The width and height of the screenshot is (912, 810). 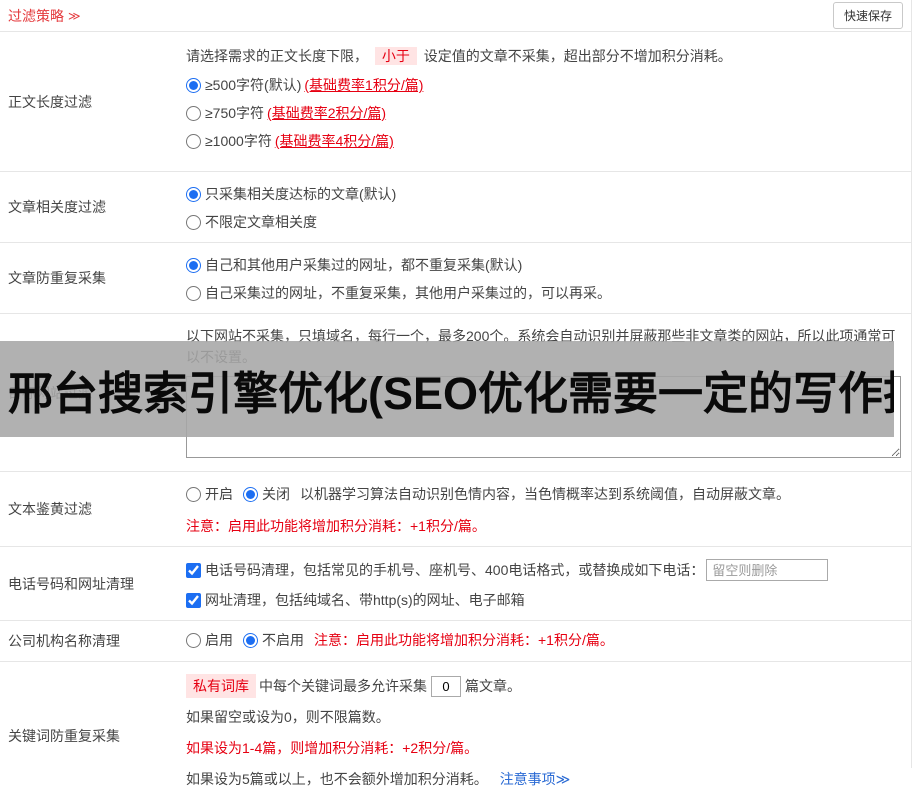 What do you see at coordinates (50, 509) in the screenshot?
I see `porn-filter-label: 文本鉴黄过滤` at bounding box center [50, 509].